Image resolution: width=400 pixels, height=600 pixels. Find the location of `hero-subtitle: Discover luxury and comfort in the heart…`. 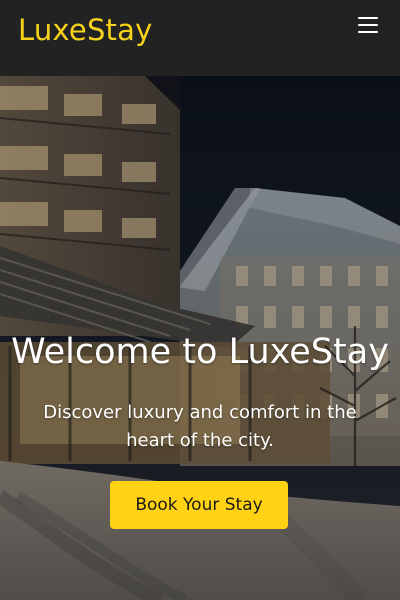

hero-subtitle: Discover luxury and comfort in the heart… is located at coordinates (200, 426).